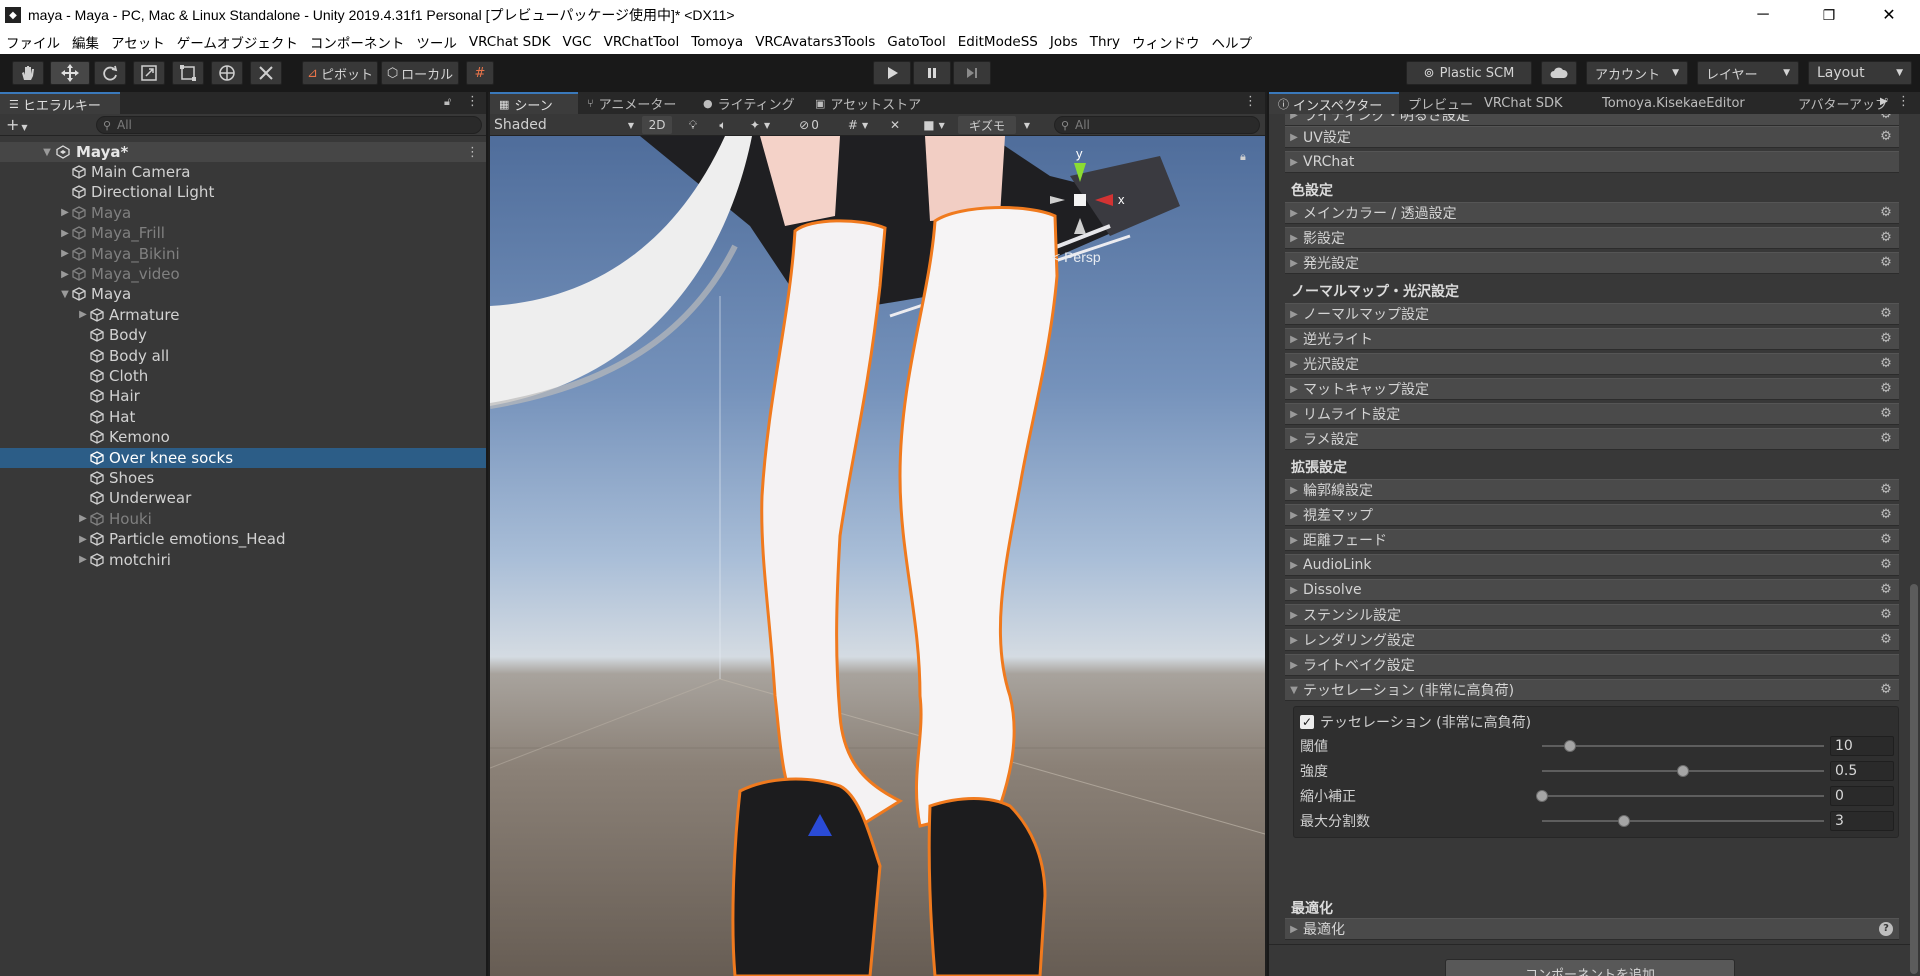 Image resolution: width=1920 pixels, height=976 pixels. What do you see at coordinates (340, 73) in the screenshot?
I see `pivot-toggle: ⊿ ピボット` at bounding box center [340, 73].